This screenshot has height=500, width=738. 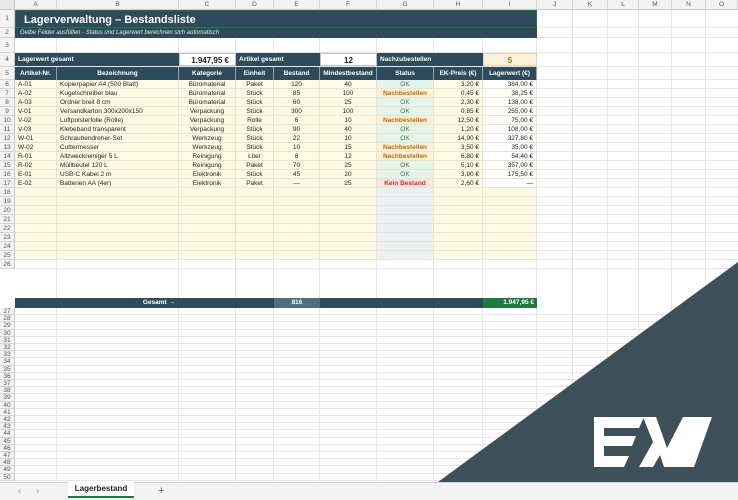 I want to click on row-header-20: 20, so click(x=7, y=210).